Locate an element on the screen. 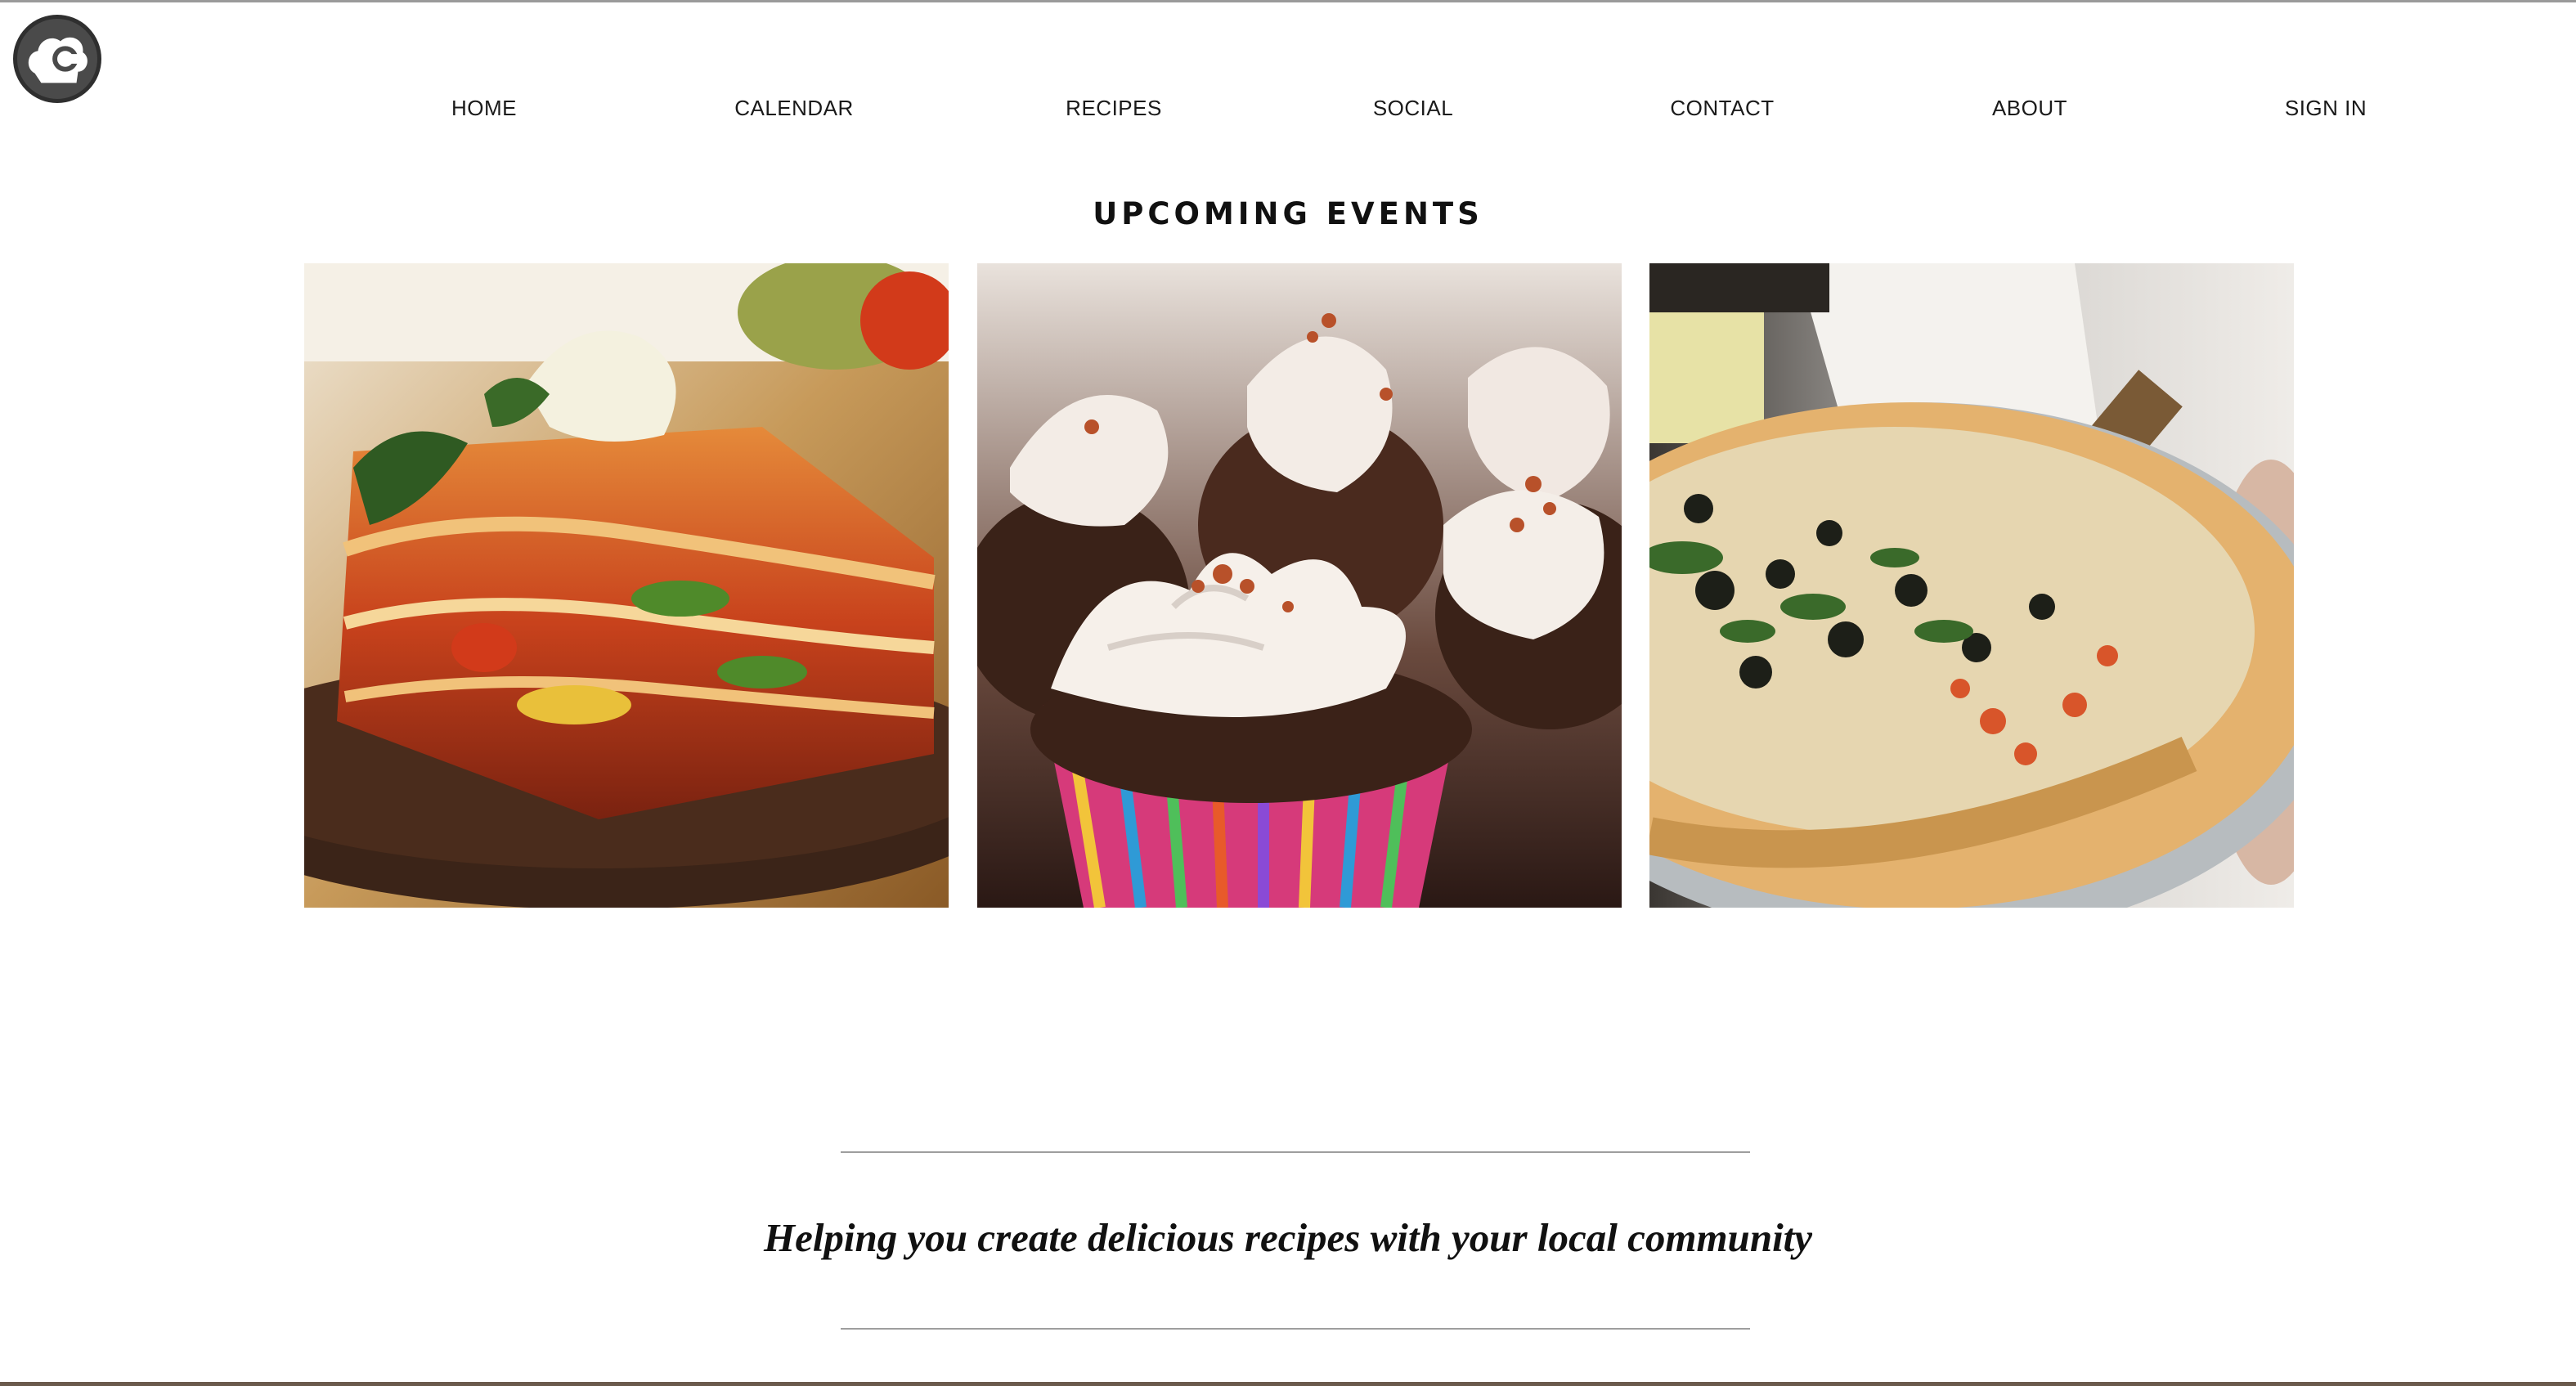  event-card-lasagna is located at coordinates (626, 585).